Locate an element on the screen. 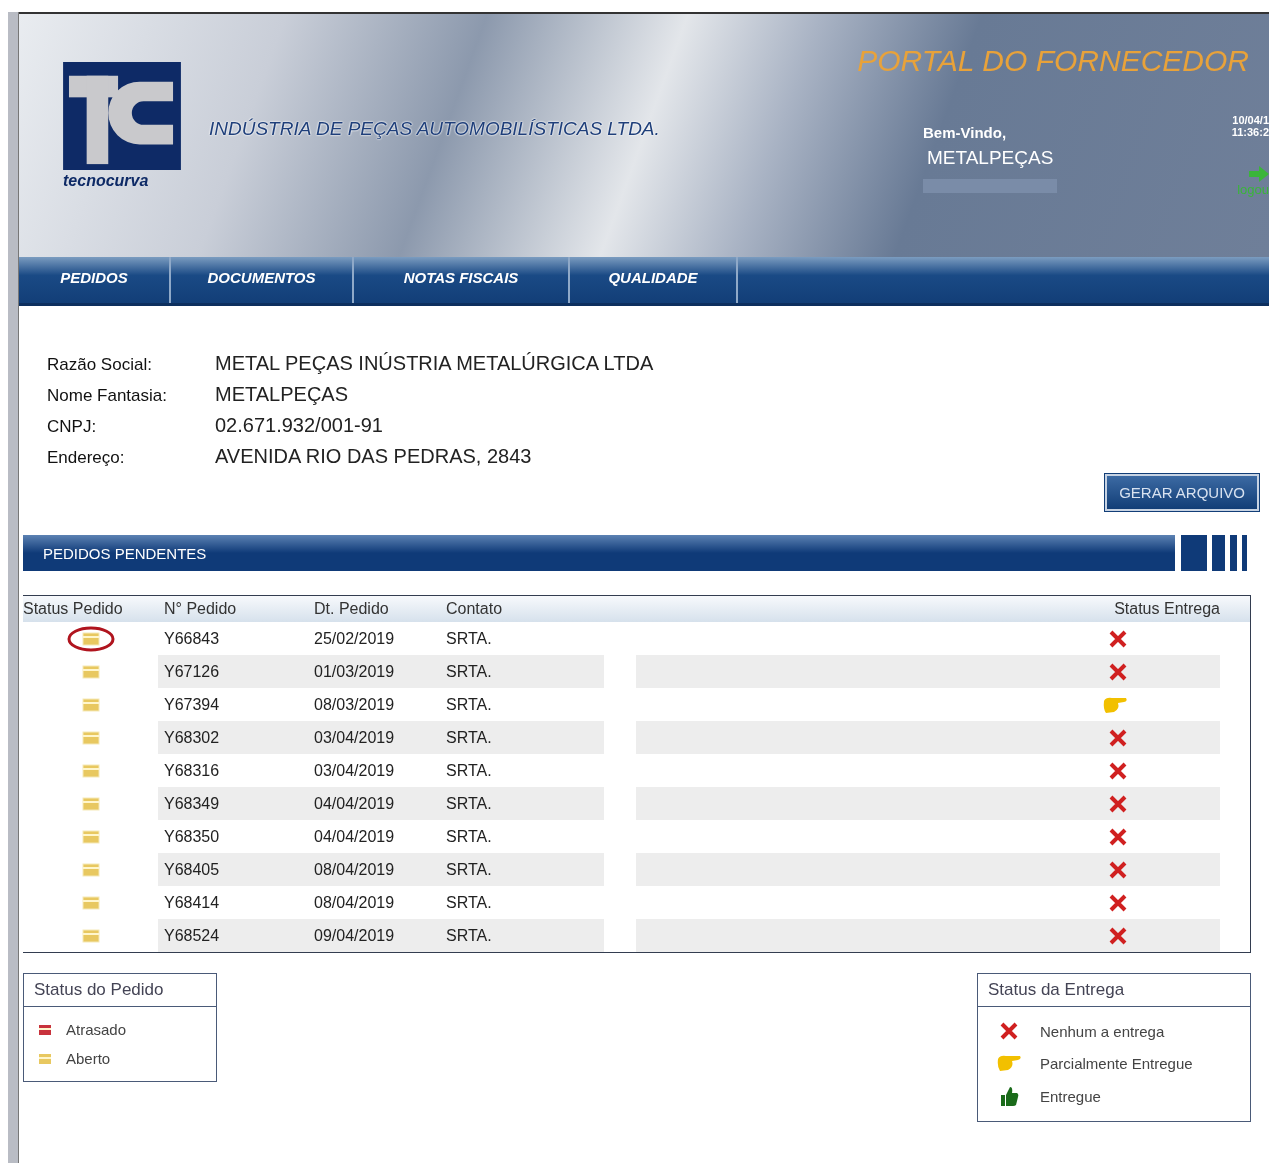 This screenshot has width=1269, height=1163. table-cell-text: Y68316 is located at coordinates (192, 770).